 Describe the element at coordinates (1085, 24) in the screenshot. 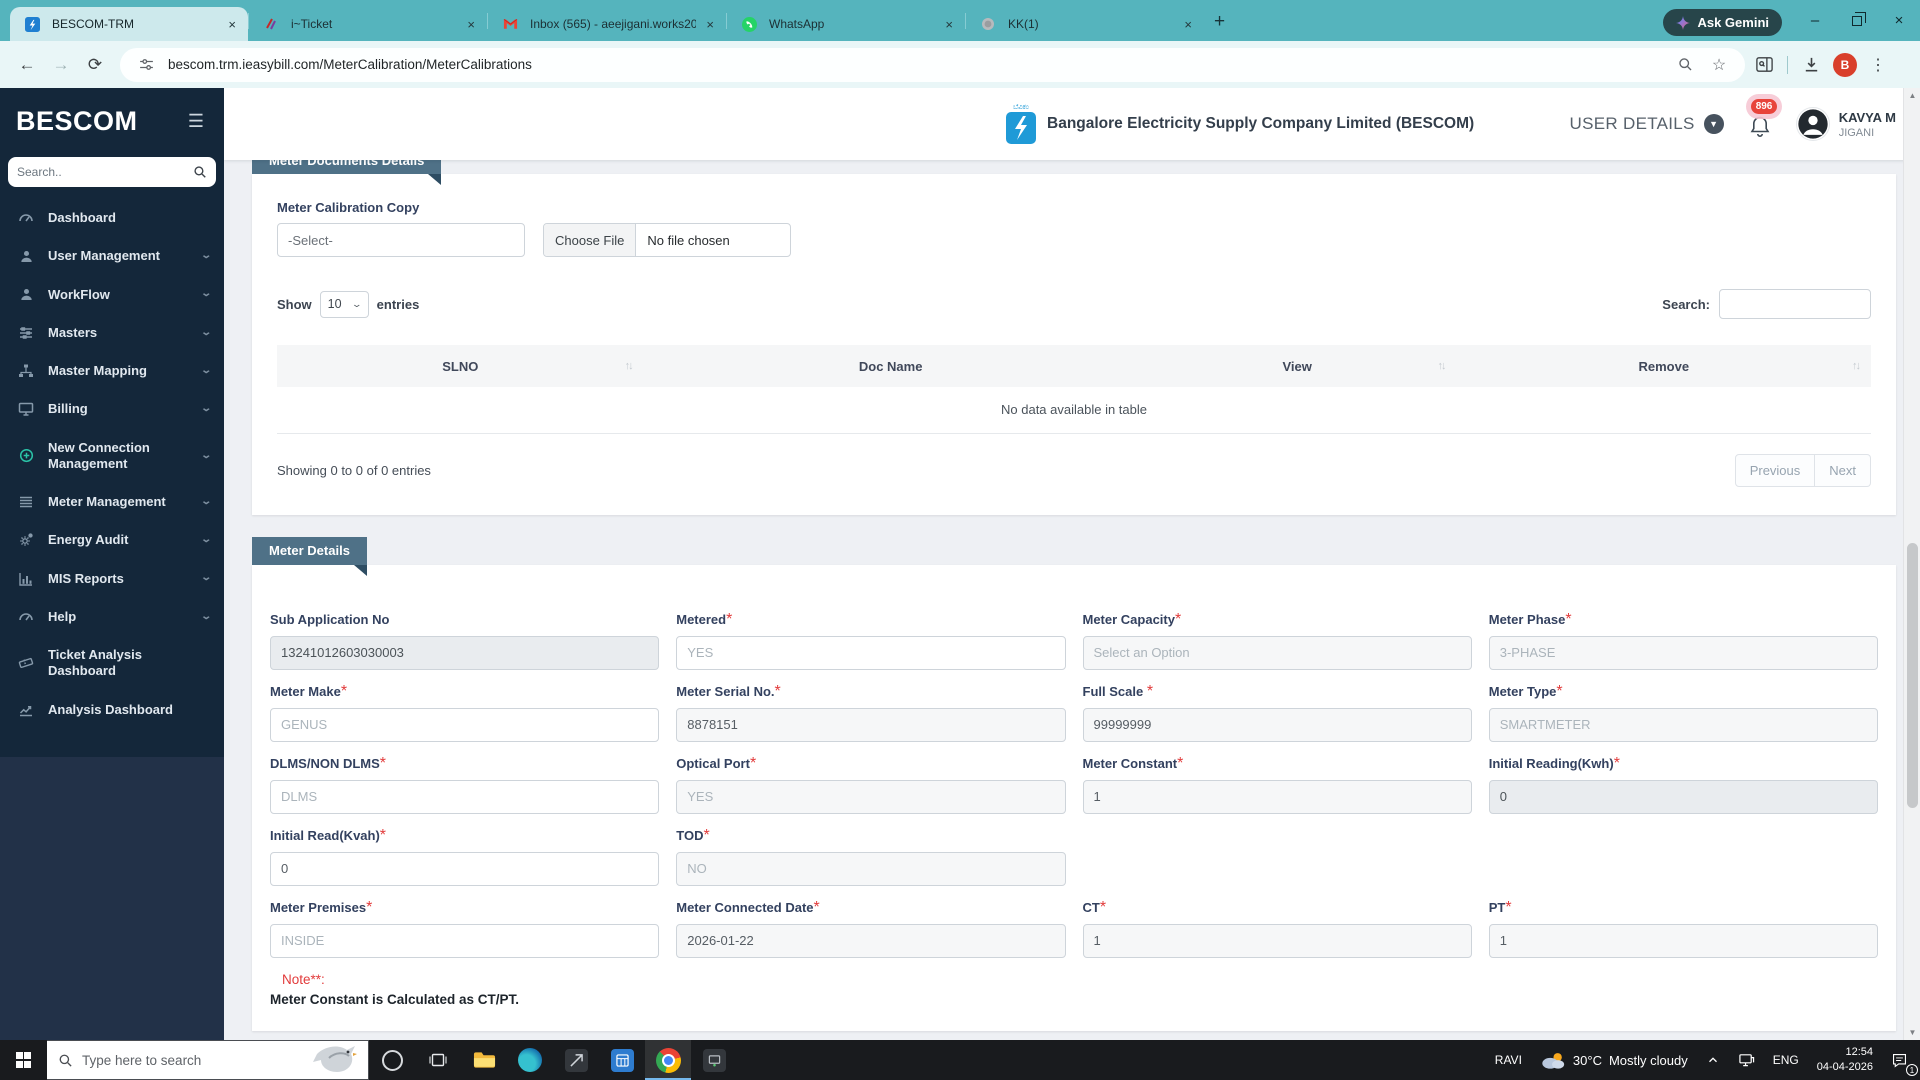

I see `tab-kk: KK(1) ×` at that location.